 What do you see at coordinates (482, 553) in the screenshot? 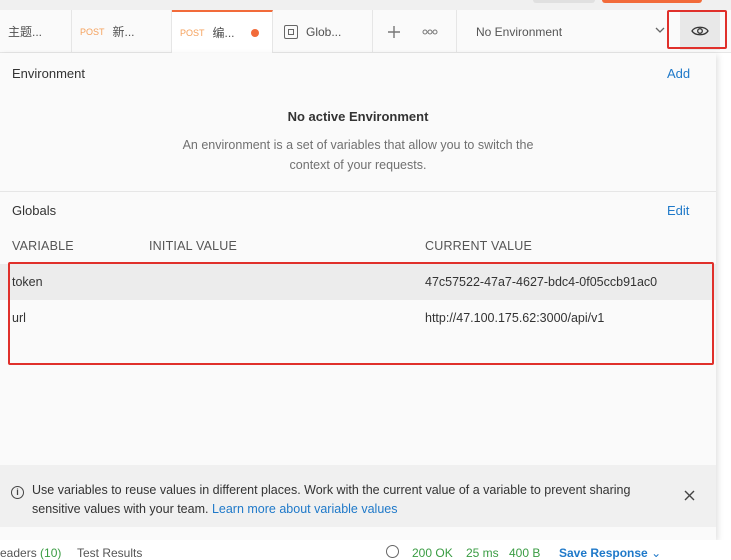
I see `response-time: 25 ms` at bounding box center [482, 553].